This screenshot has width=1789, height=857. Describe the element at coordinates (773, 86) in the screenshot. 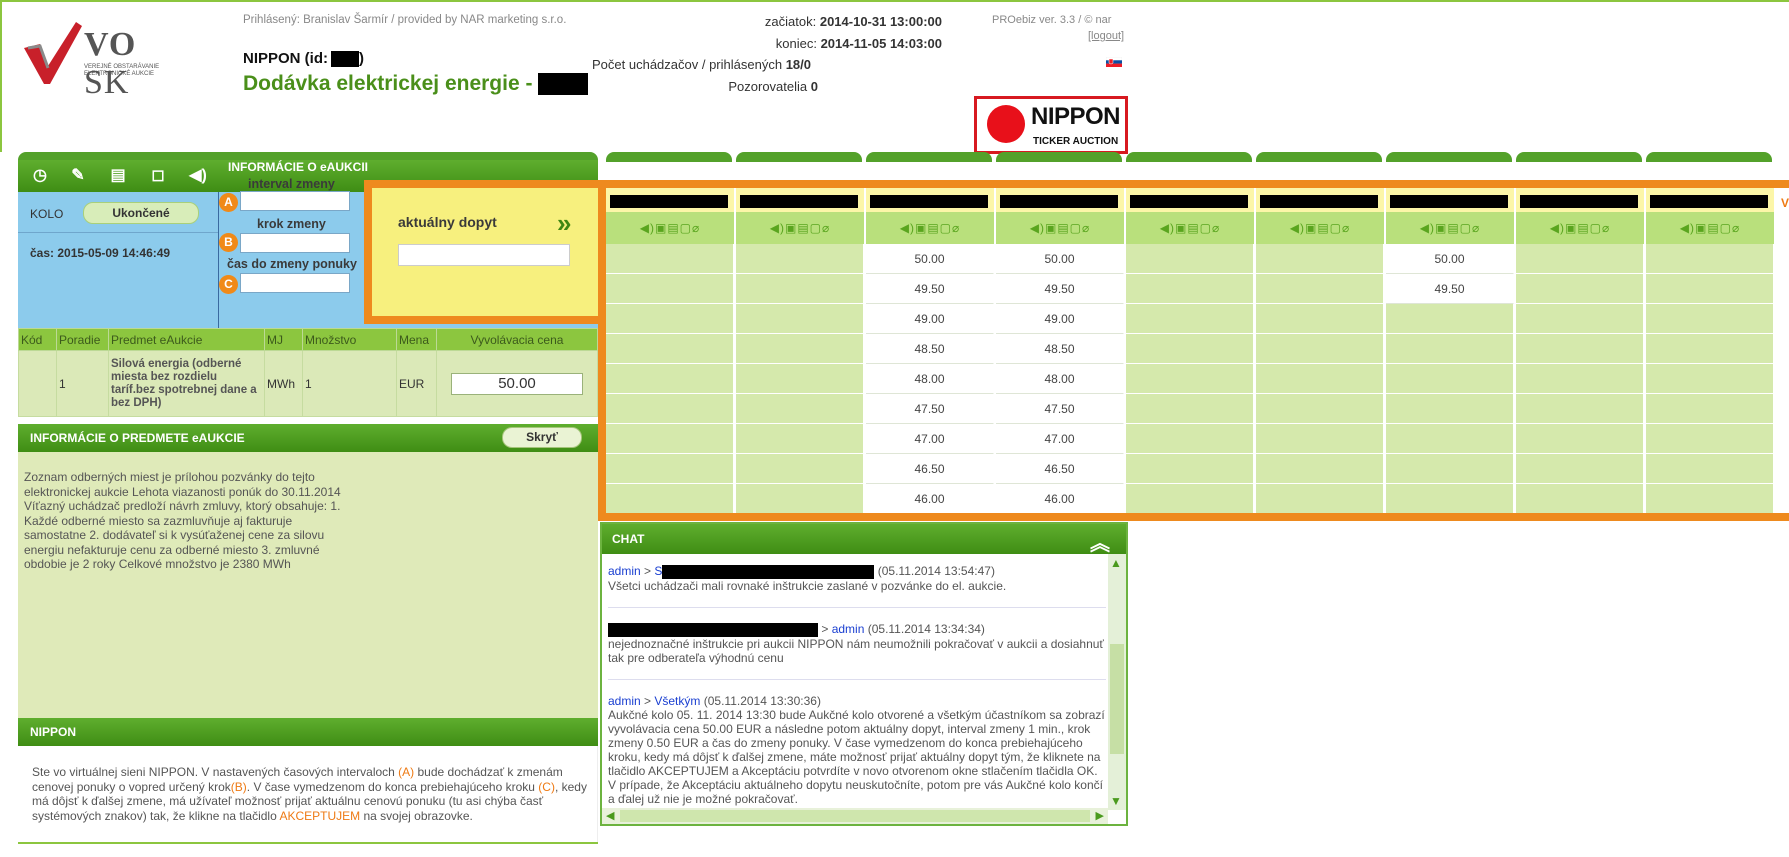

I see `observers-count: Pozorovatelia 0` at that location.